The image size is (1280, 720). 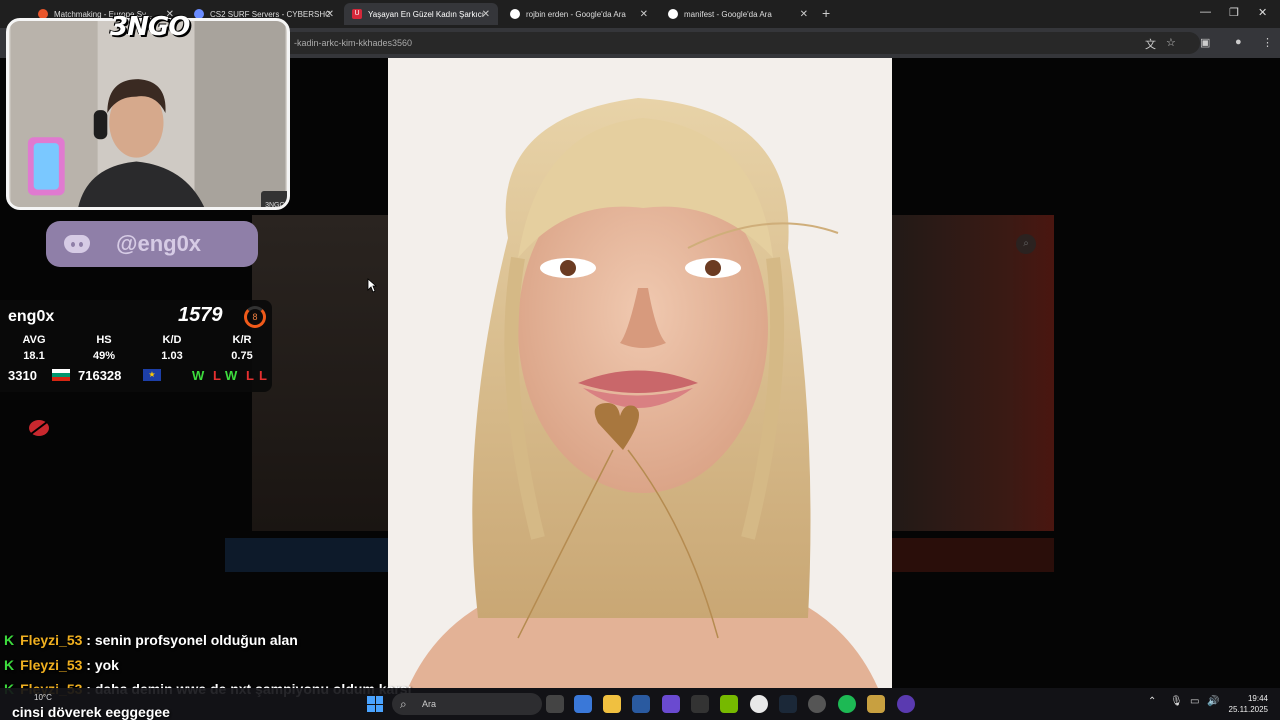 I want to click on search-icon: ⌕, so click(x=403, y=704).